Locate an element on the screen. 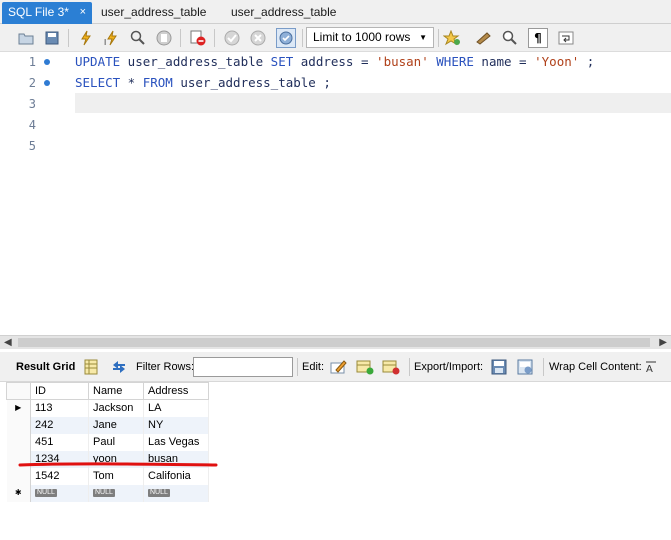 This screenshot has width=671, height=540. table-row: ▶ 113 Jackson LA is located at coordinates (107, 408).